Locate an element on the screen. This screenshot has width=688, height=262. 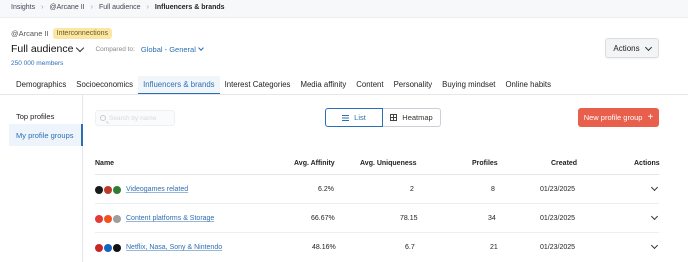
row-uniqueness: 2 is located at coordinates (412, 189).